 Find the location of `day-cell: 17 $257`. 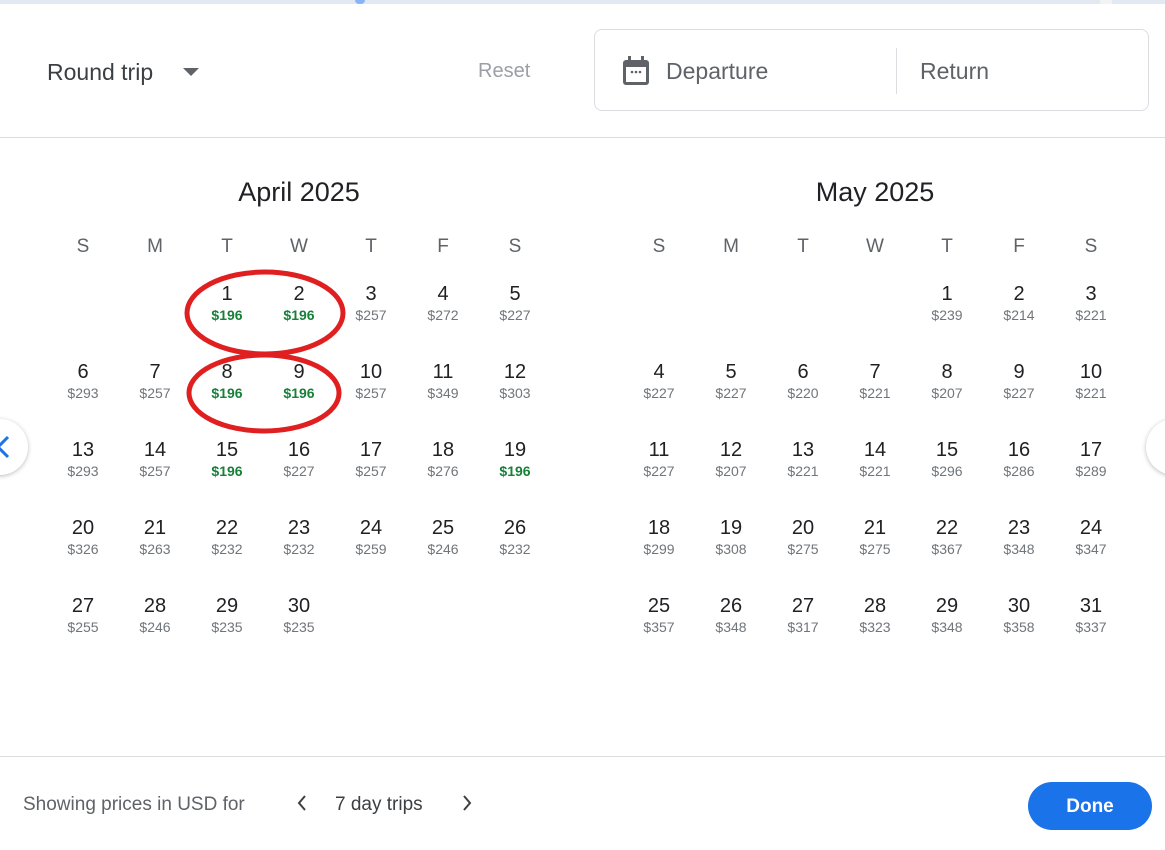

day-cell: 17 $257 is located at coordinates (371, 477).